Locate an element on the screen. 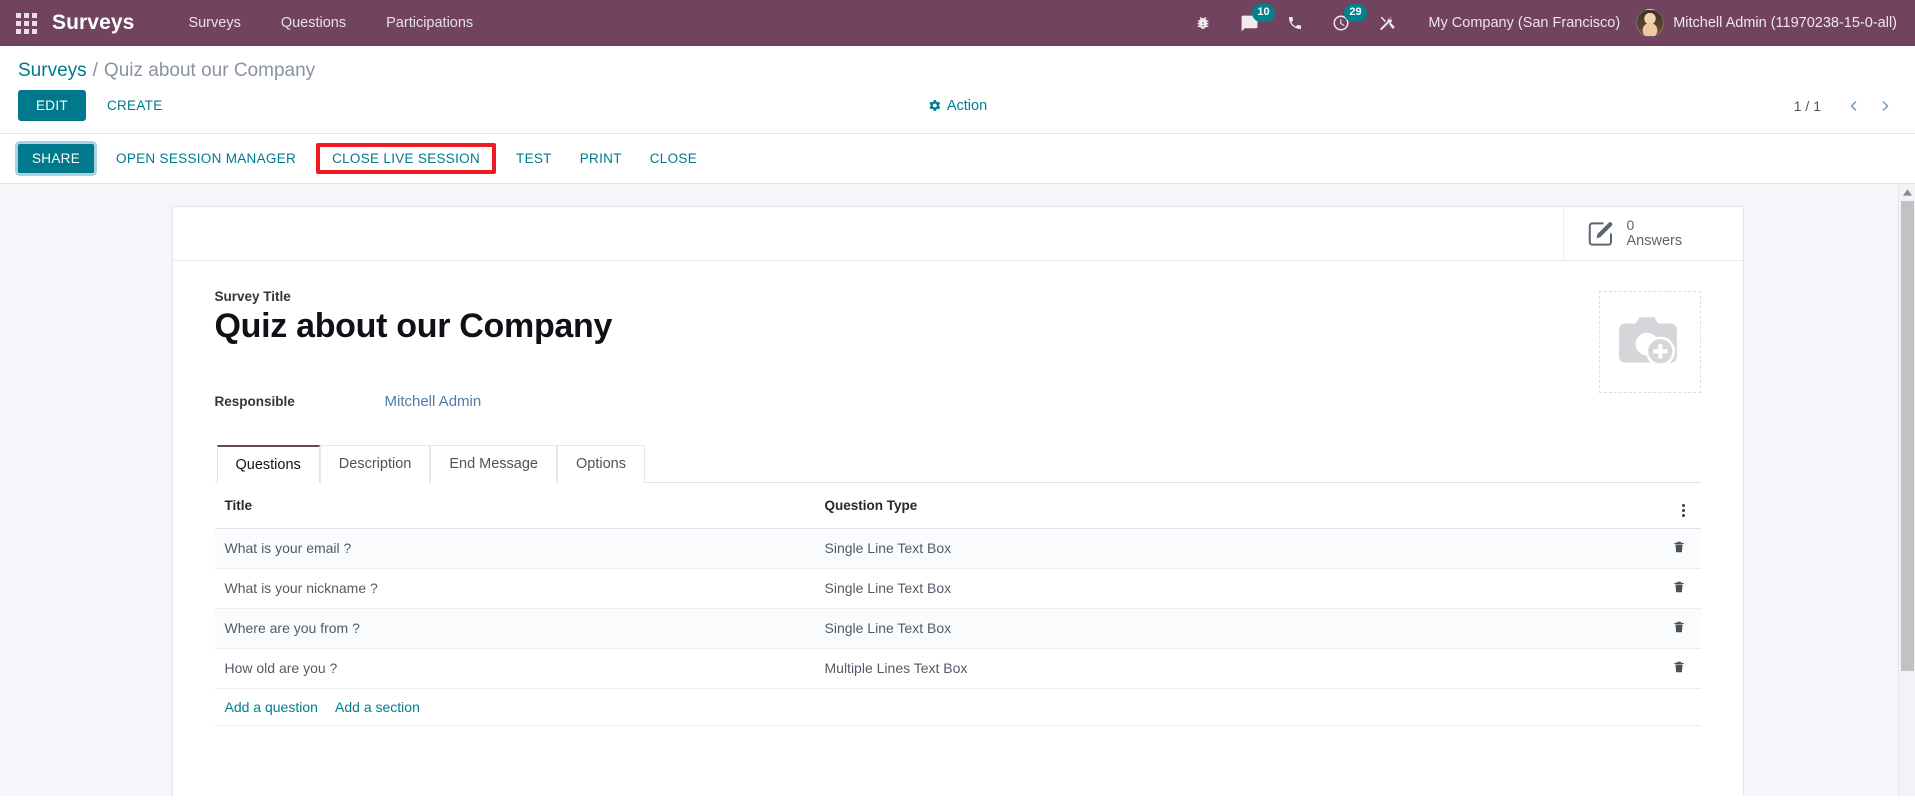 The height and width of the screenshot is (811, 1915). vertical-scrollbar is located at coordinates (1906, 490).